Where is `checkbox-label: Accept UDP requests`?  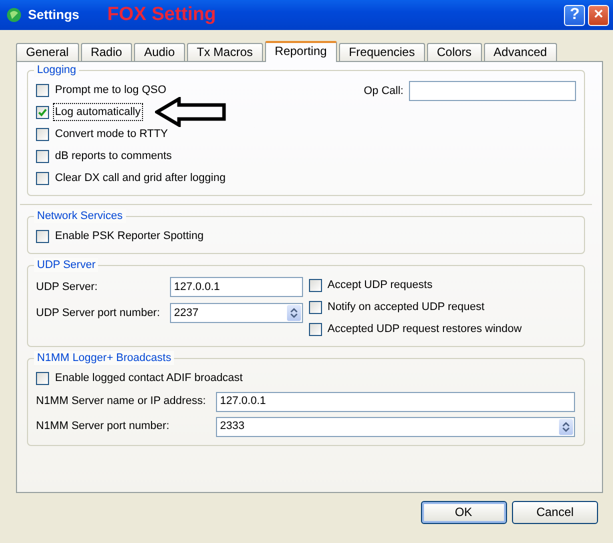 checkbox-label: Accept UDP requests is located at coordinates (380, 285).